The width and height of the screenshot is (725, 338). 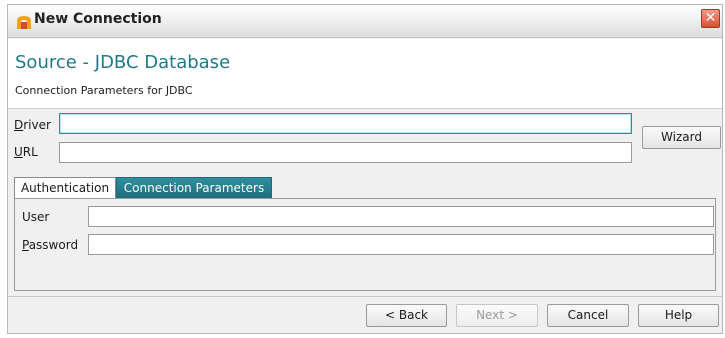 I want to click on tab-authentication: Authentication, so click(x=65, y=188).